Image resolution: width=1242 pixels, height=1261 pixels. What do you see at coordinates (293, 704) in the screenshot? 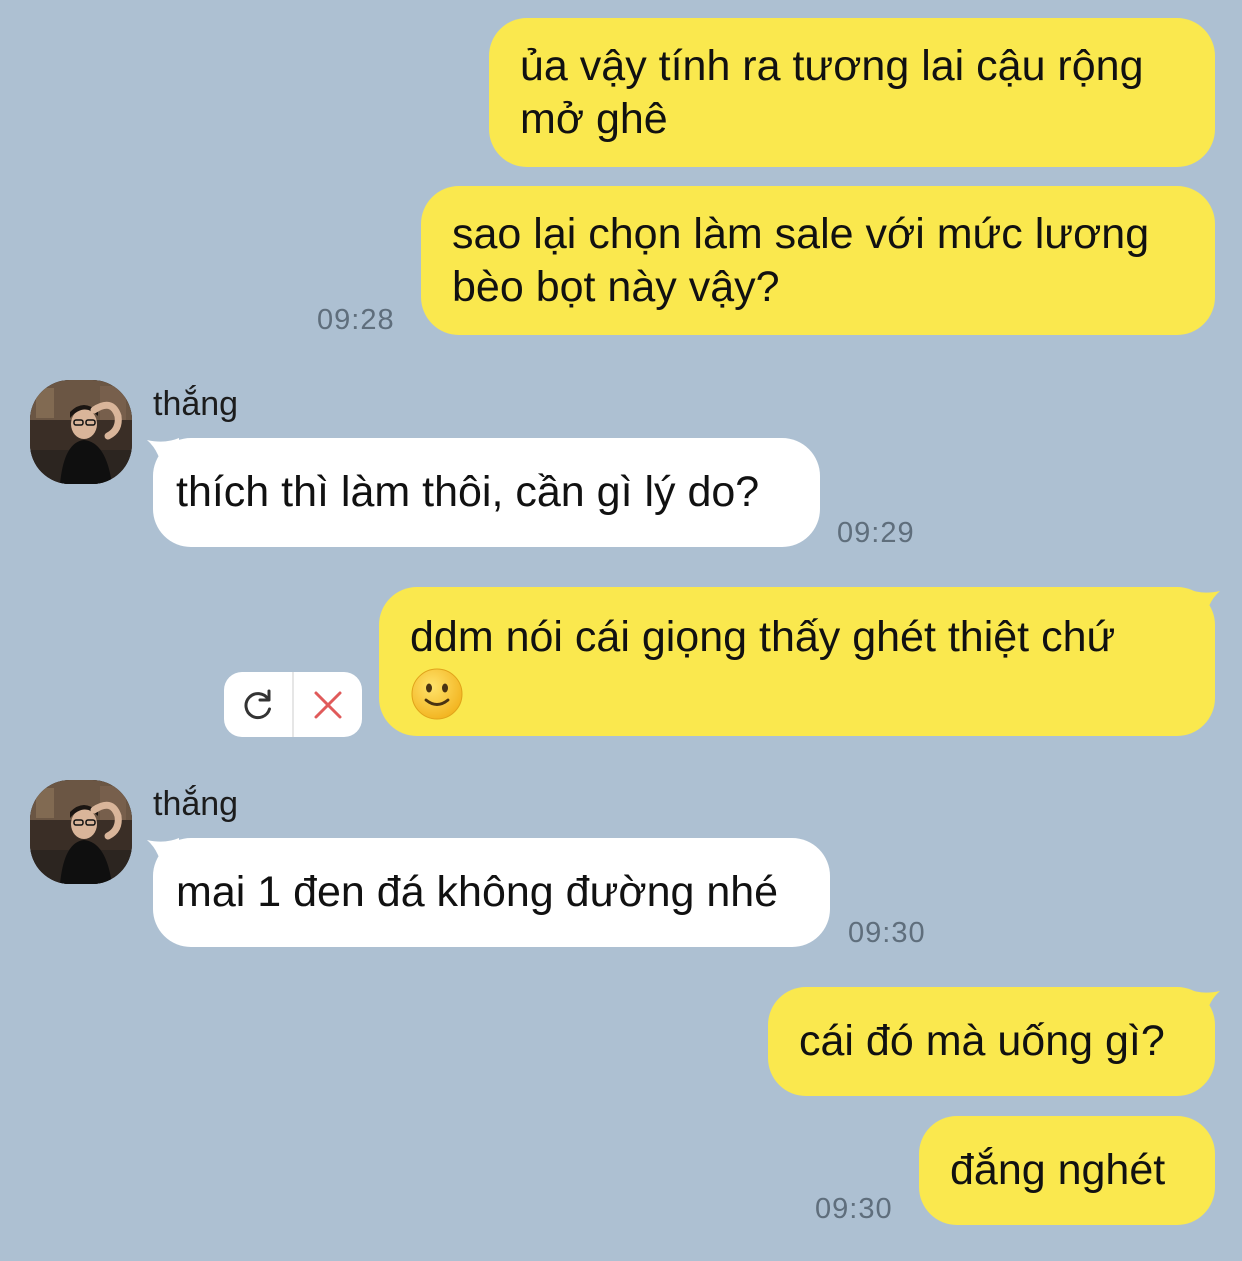
I see `failed-message-actions` at bounding box center [293, 704].